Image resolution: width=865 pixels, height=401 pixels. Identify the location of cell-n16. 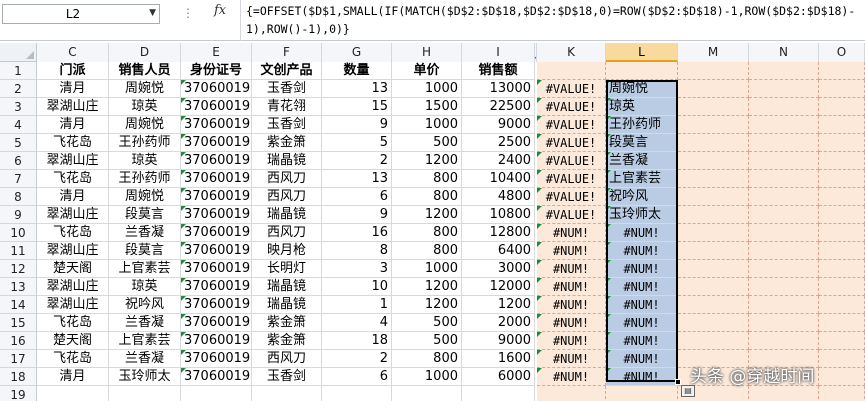
(784, 341).